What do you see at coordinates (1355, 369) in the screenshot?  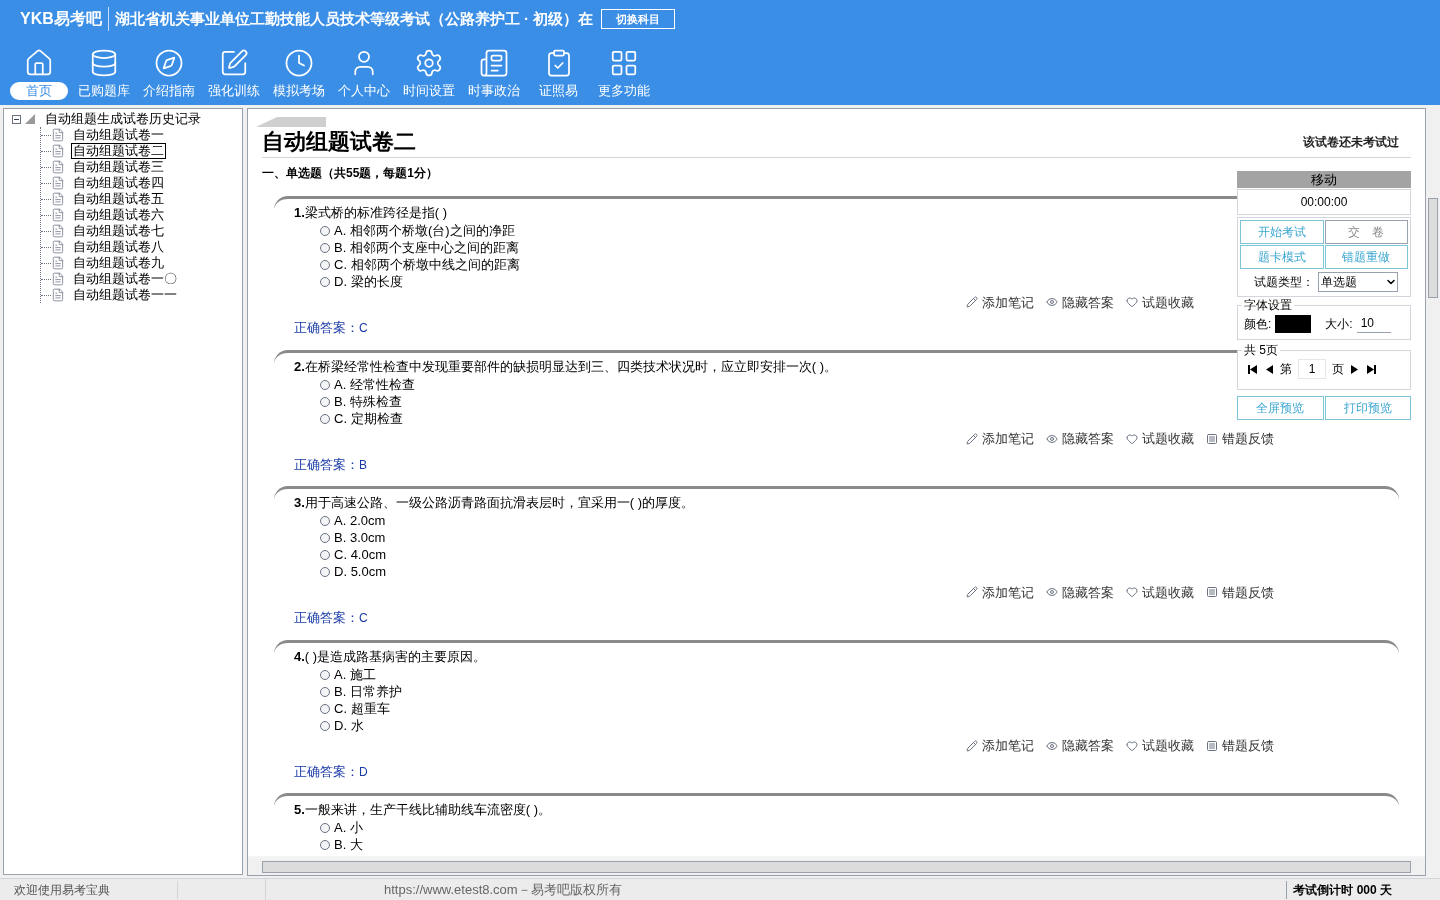 I see `next-page-icon` at bounding box center [1355, 369].